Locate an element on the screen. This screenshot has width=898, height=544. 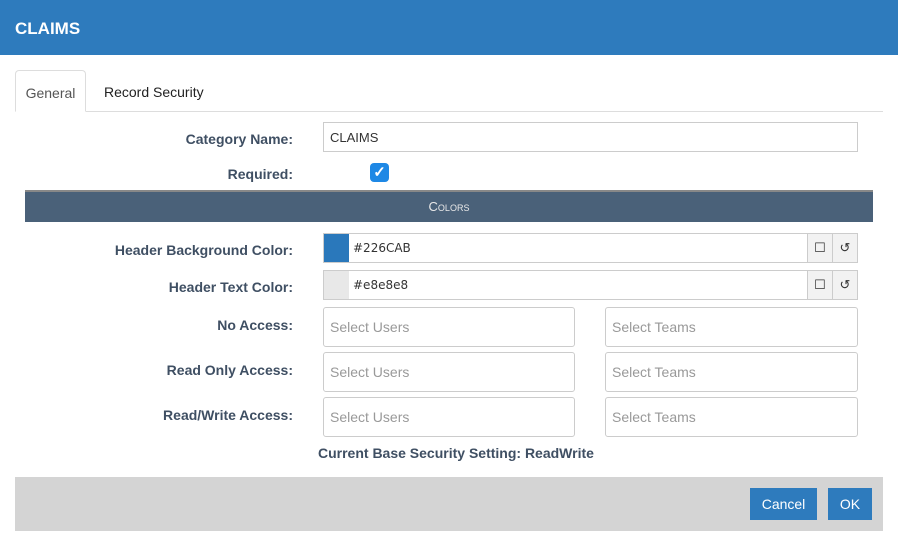
category-name-input: CLAIMS is located at coordinates (590, 137).